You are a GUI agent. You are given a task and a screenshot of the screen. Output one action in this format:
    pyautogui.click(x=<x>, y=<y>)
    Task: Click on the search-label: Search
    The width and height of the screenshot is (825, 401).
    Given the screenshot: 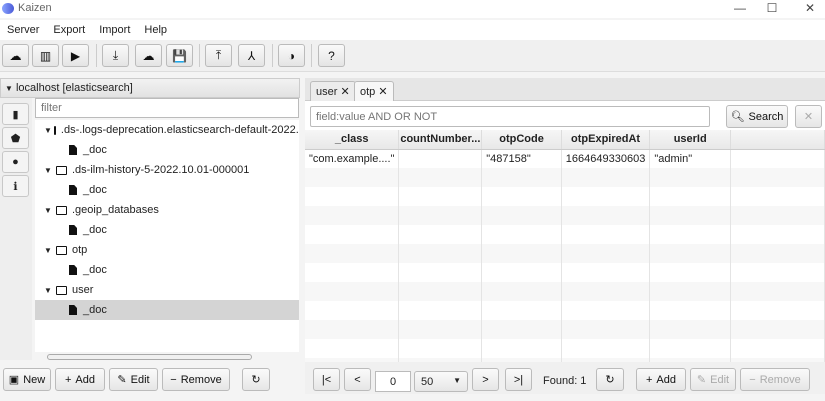 What is the action you would take?
    pyautogui.click(x=766, y=116)
    